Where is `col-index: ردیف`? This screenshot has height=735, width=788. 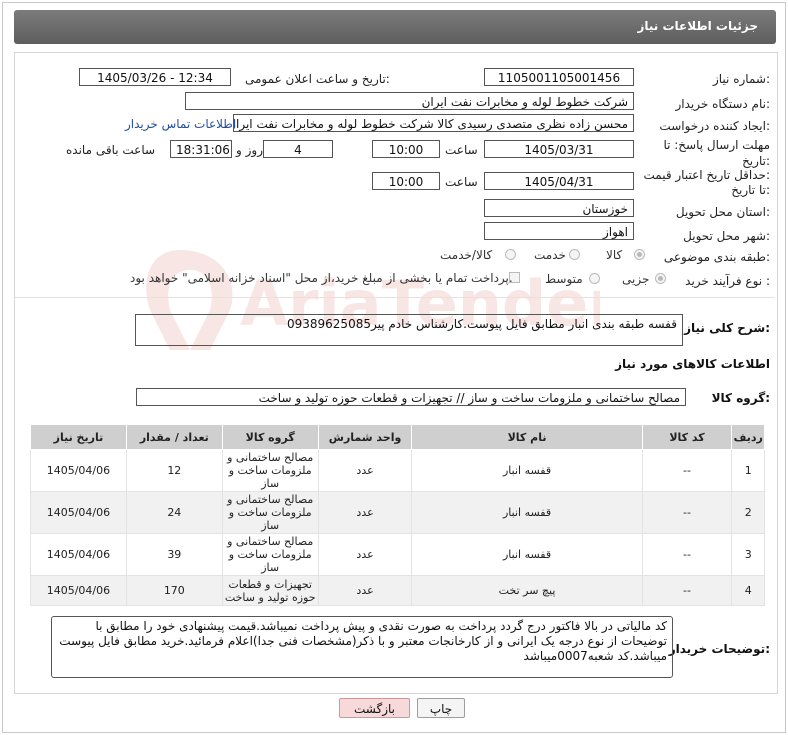 col-index: ردیف is located at coordinates (748, 437).